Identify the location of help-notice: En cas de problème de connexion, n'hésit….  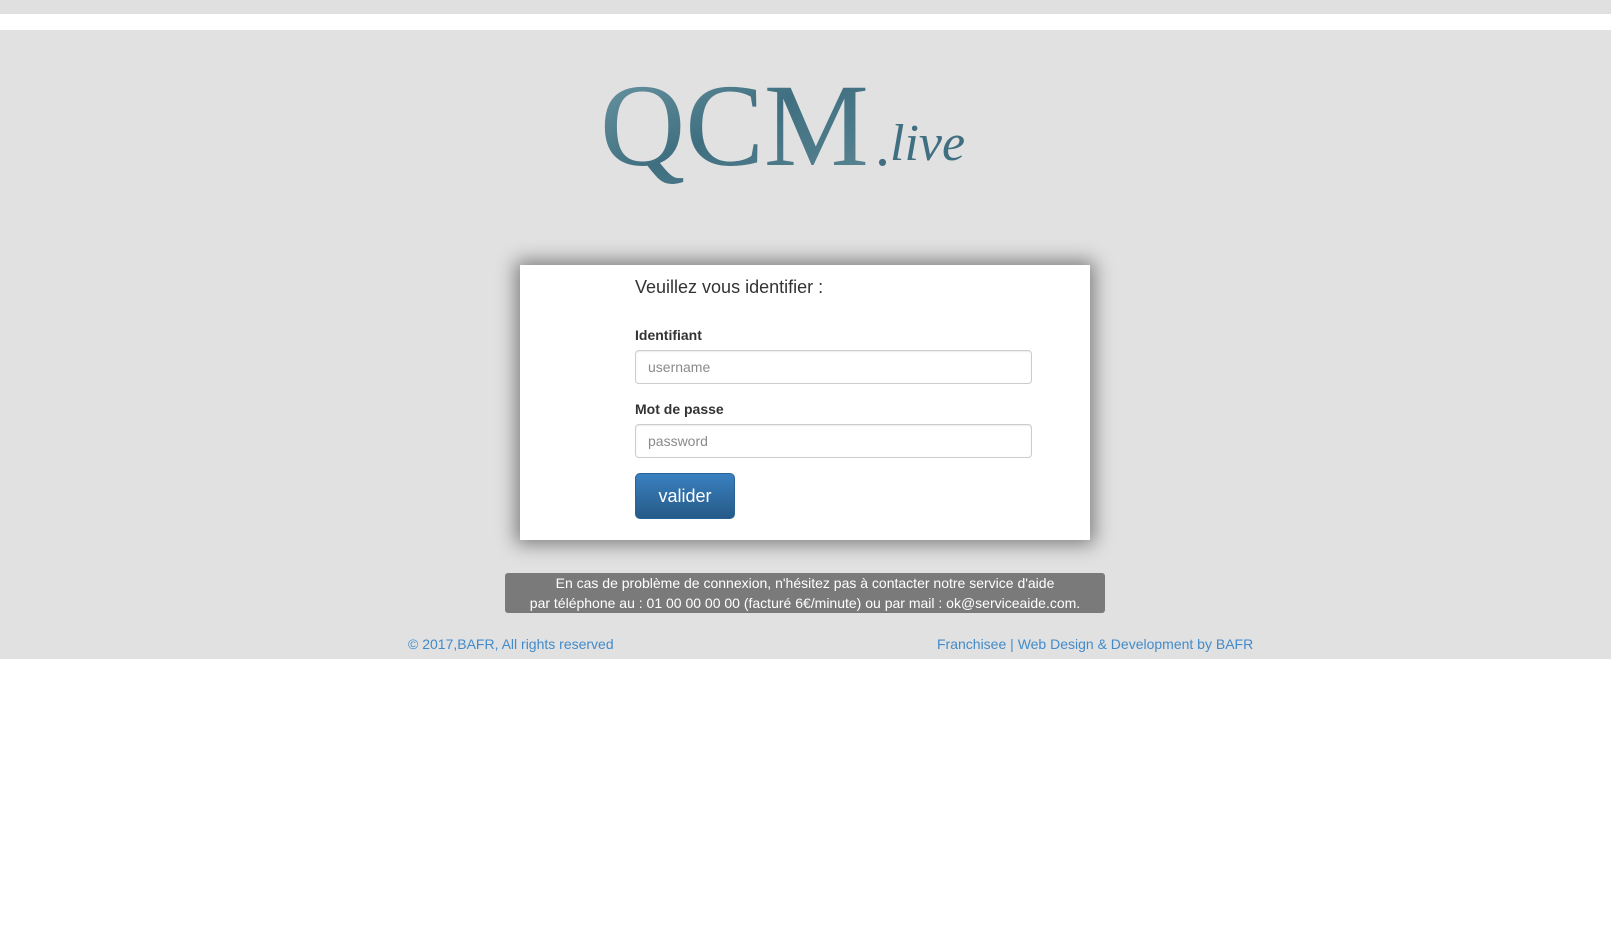
(805, 593).